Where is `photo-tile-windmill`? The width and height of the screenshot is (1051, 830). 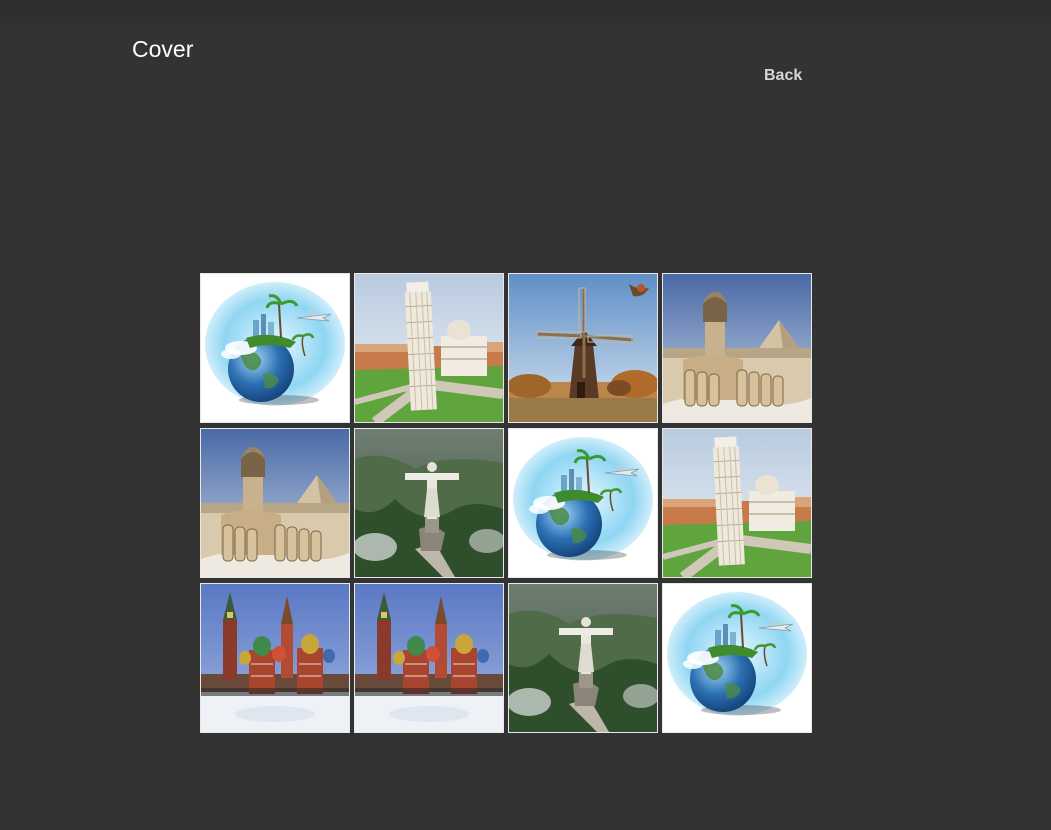
photo-tile-windmill is located at coordinates (583, 348).